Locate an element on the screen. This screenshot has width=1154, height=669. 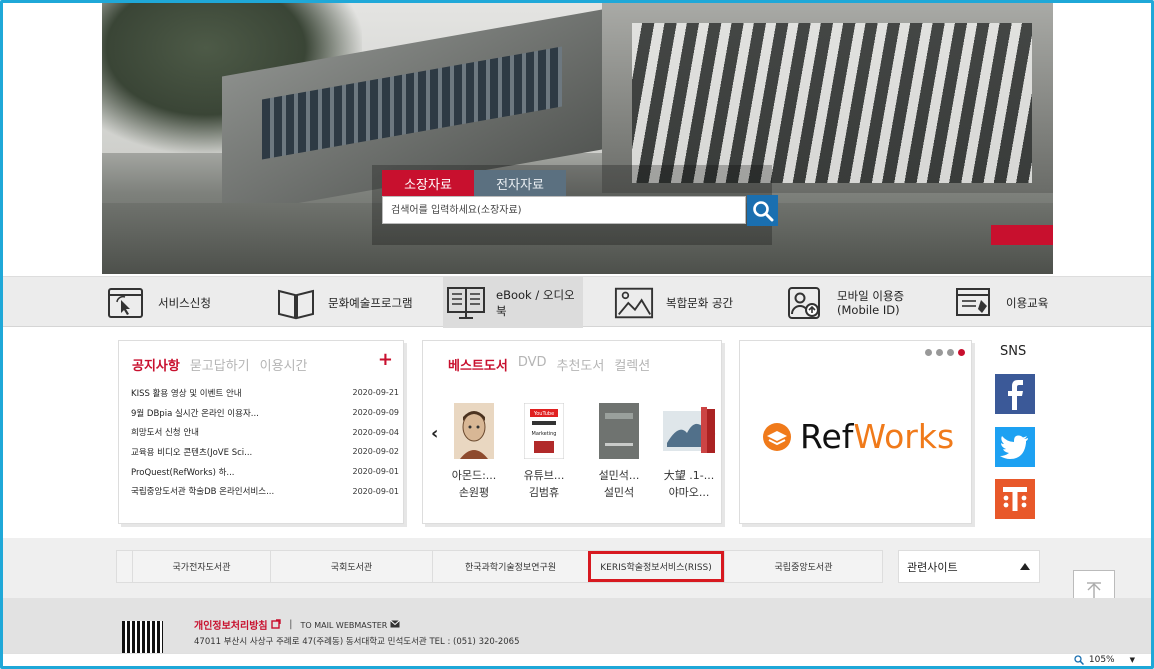
menu-service-request: 서비스신청 is located at coordinates (158, 302).